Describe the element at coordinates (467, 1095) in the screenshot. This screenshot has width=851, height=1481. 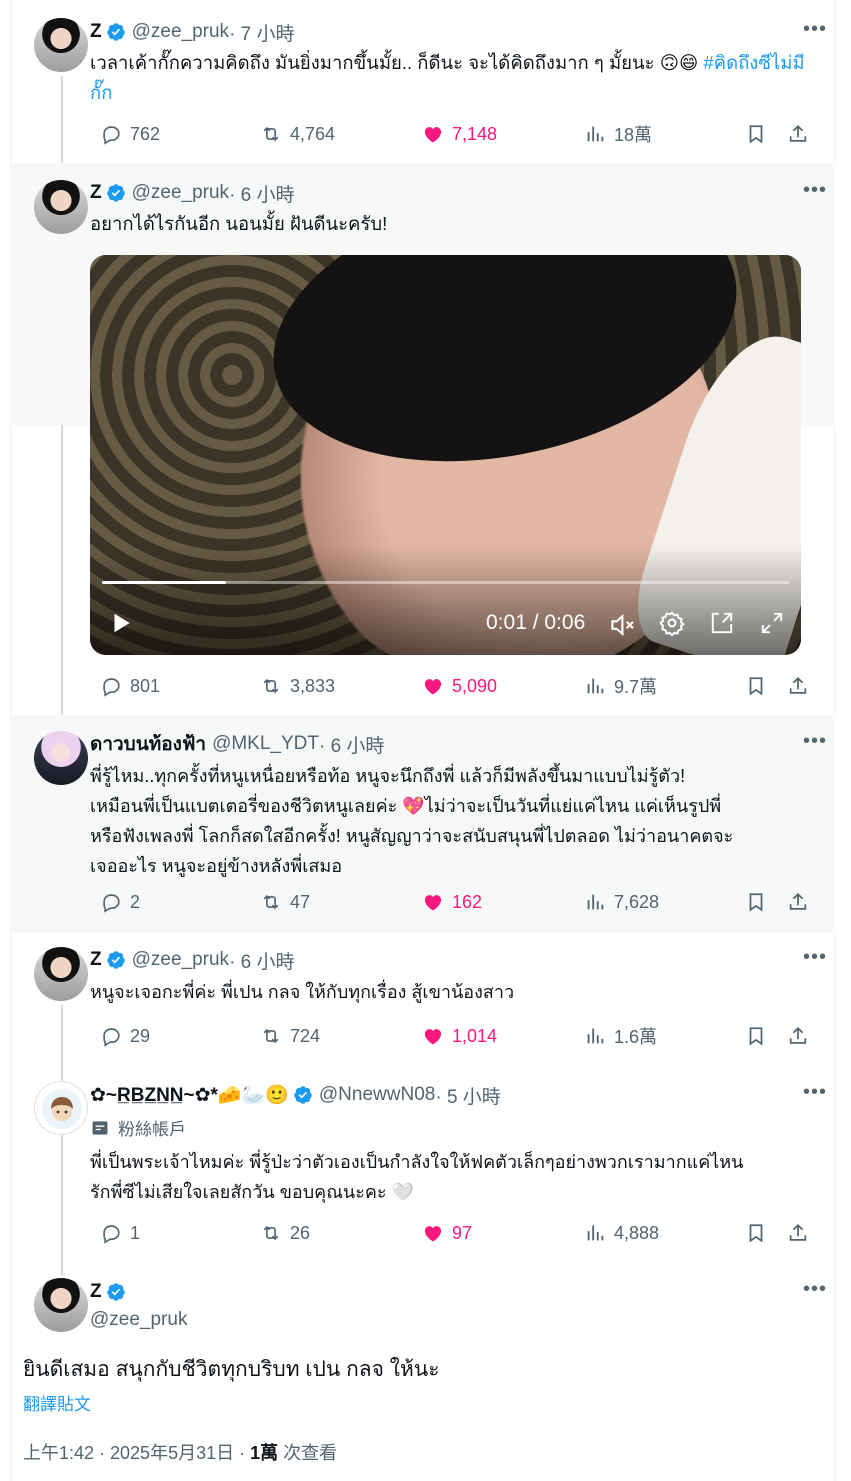
I see `timestamp: · 5 小時` at that location.